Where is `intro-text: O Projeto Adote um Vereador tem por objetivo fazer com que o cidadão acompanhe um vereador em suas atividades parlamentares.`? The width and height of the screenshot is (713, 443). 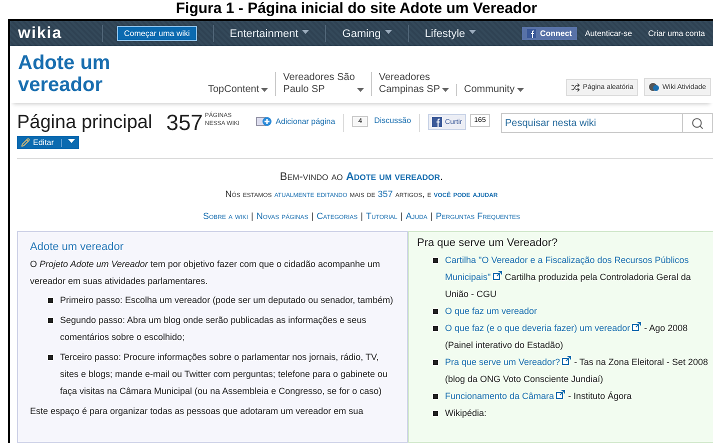 intro-text: O Projeto Adote um Vereador tem por objetivo fazer com que o cidadão acompanhe um vereador em suas atividades parlamentares. is located at coordinates (206, 273).